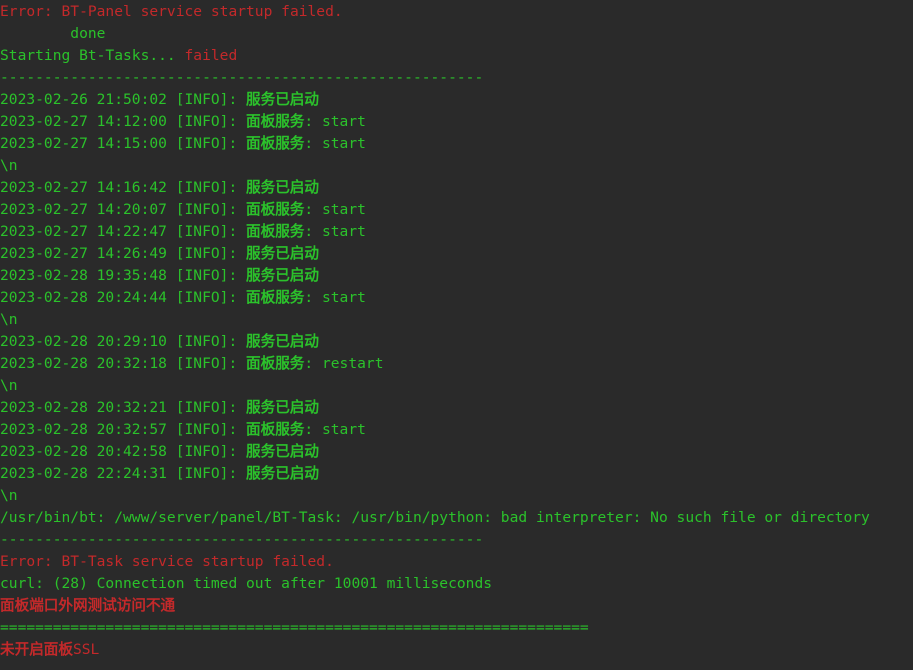 This screenshot has height=670, width=913. What do you see at coordinates (456, 606) in the screenshot?
I see `terminal-line: 面板端口外网测试访问不通` at bounding box center [456, 606].